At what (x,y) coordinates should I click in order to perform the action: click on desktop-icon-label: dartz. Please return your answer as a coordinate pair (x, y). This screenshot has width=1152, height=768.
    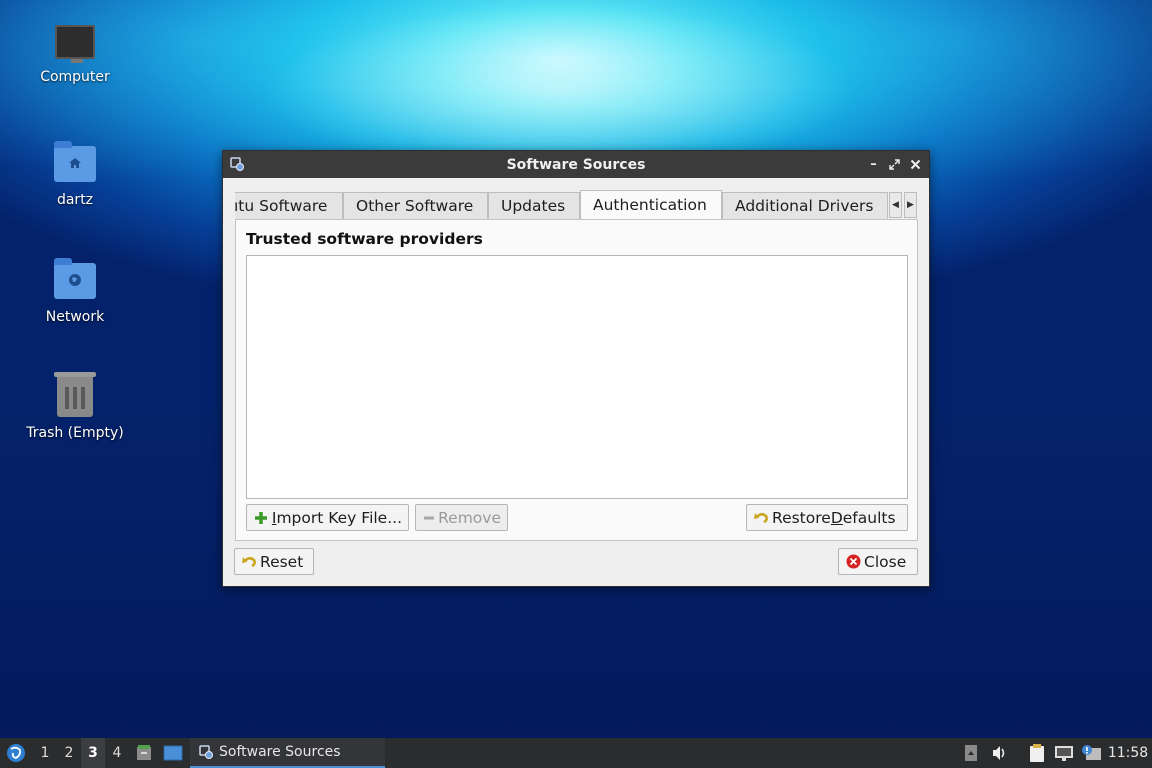
    Looking at the image, I should click on (75, 200).